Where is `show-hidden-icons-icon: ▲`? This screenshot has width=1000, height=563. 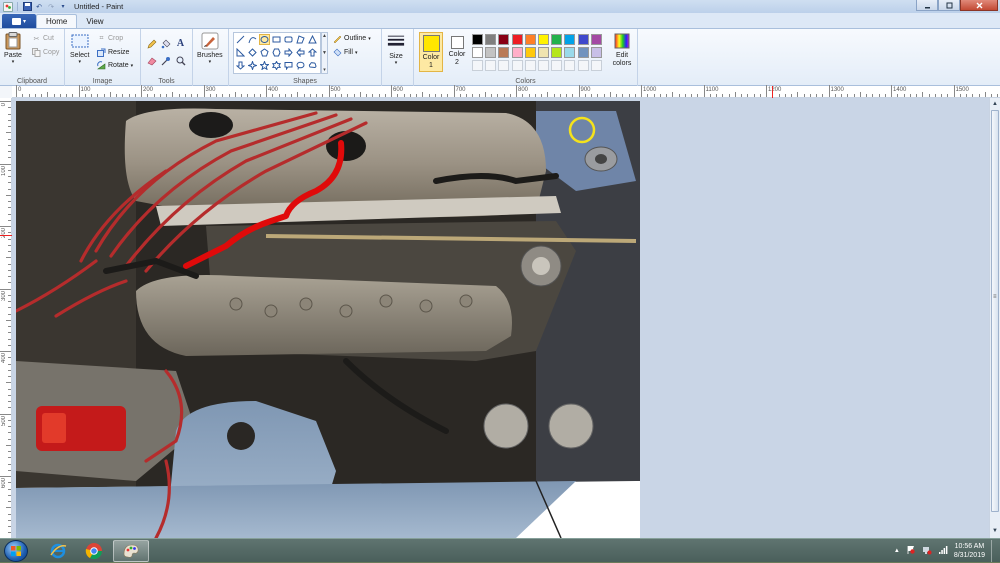 show-hidden-icons-icon: ▲ is located at coordinates (897, 551).